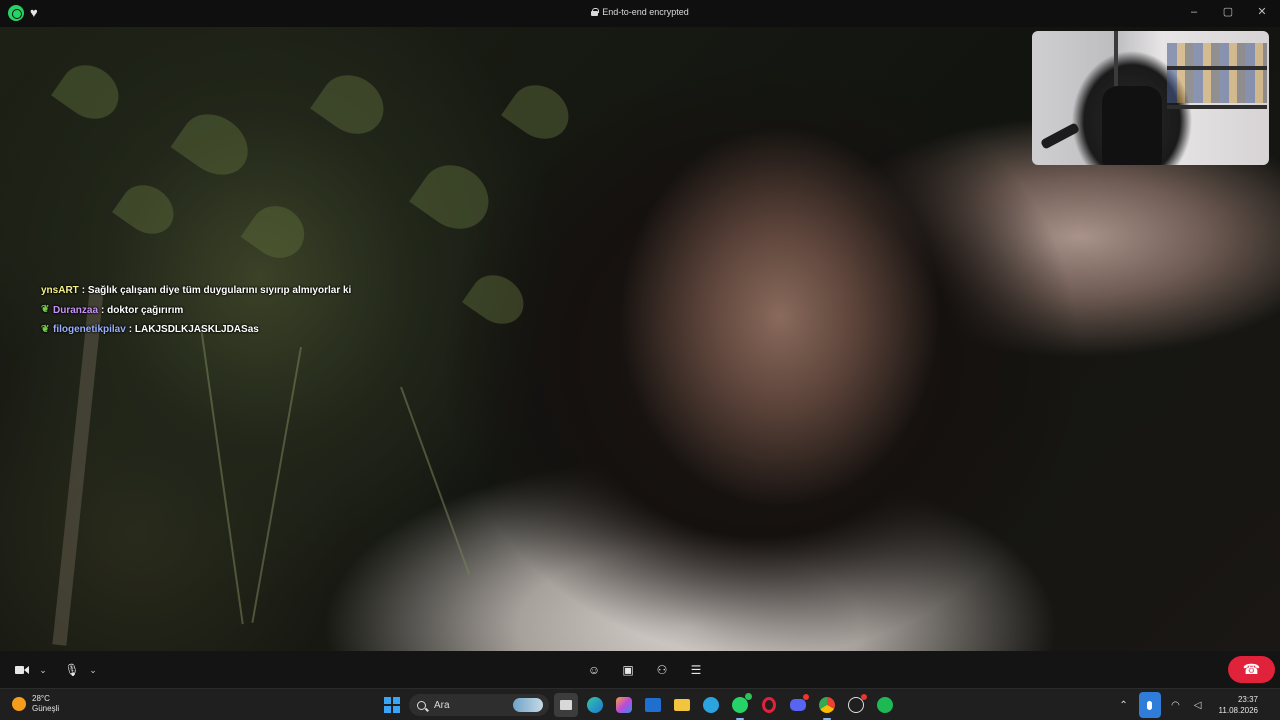  Describe the element at coordinates (624, 705) in the screenshot. I see `copilot-icon` at that location.